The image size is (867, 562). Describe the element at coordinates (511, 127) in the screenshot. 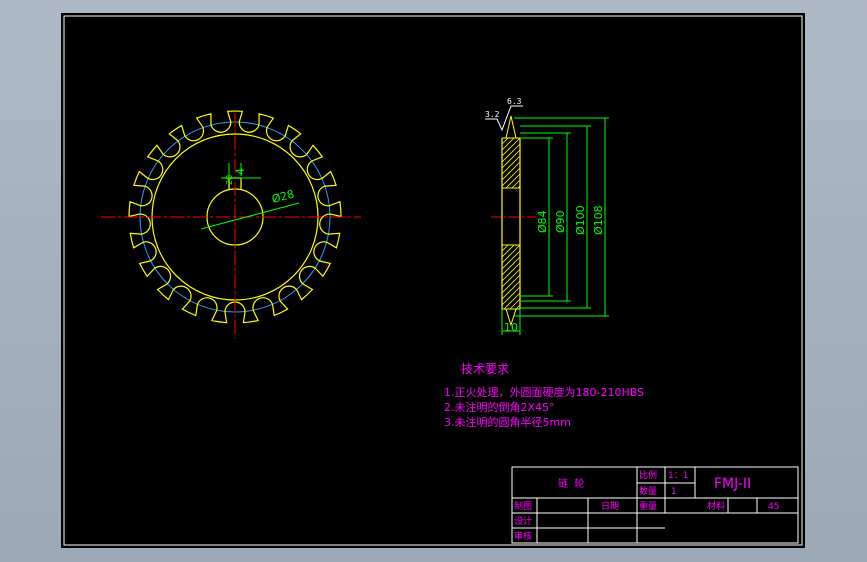

I see `top-tooth-profile` at that location.